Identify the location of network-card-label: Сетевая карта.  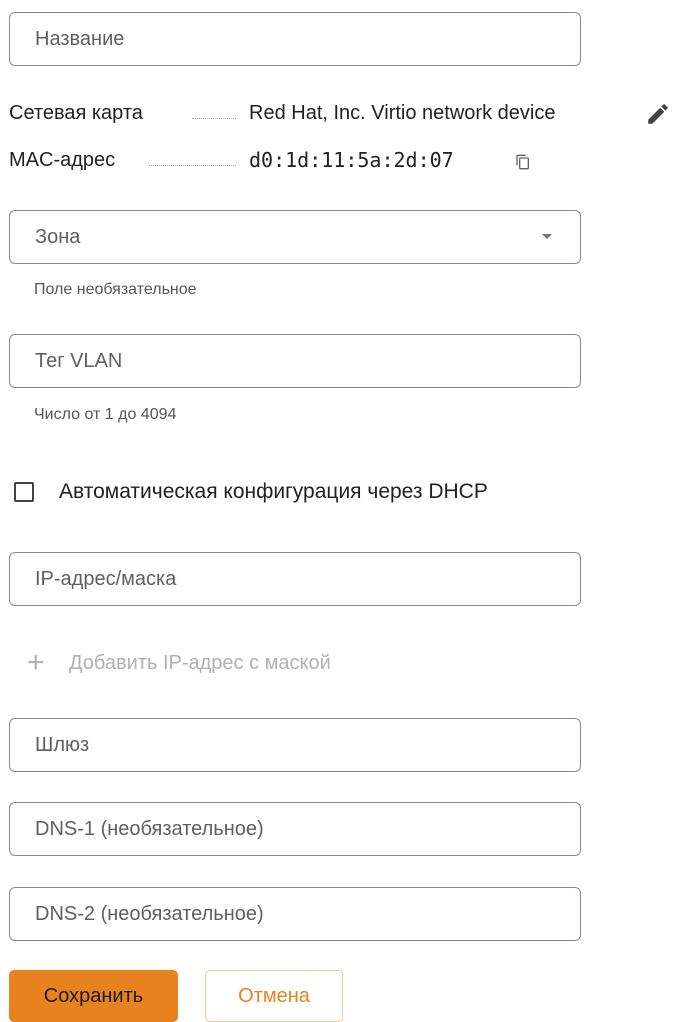
(76, 113).